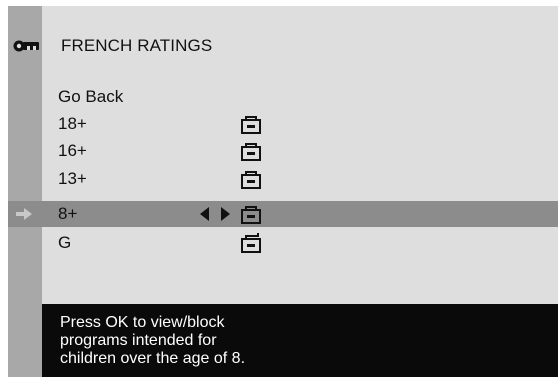 Image resolution: width=558 pixels, height=377 pixels. I want to click on menu-item-13-plus: 13+, so click(283, 179).